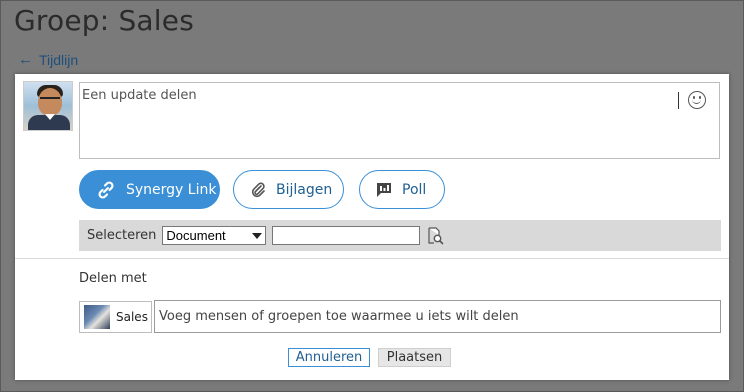 Image resolution: width=744 pixels, height=392 pixels. I want to click on post-button: Plaatsen, so click(414, 357).